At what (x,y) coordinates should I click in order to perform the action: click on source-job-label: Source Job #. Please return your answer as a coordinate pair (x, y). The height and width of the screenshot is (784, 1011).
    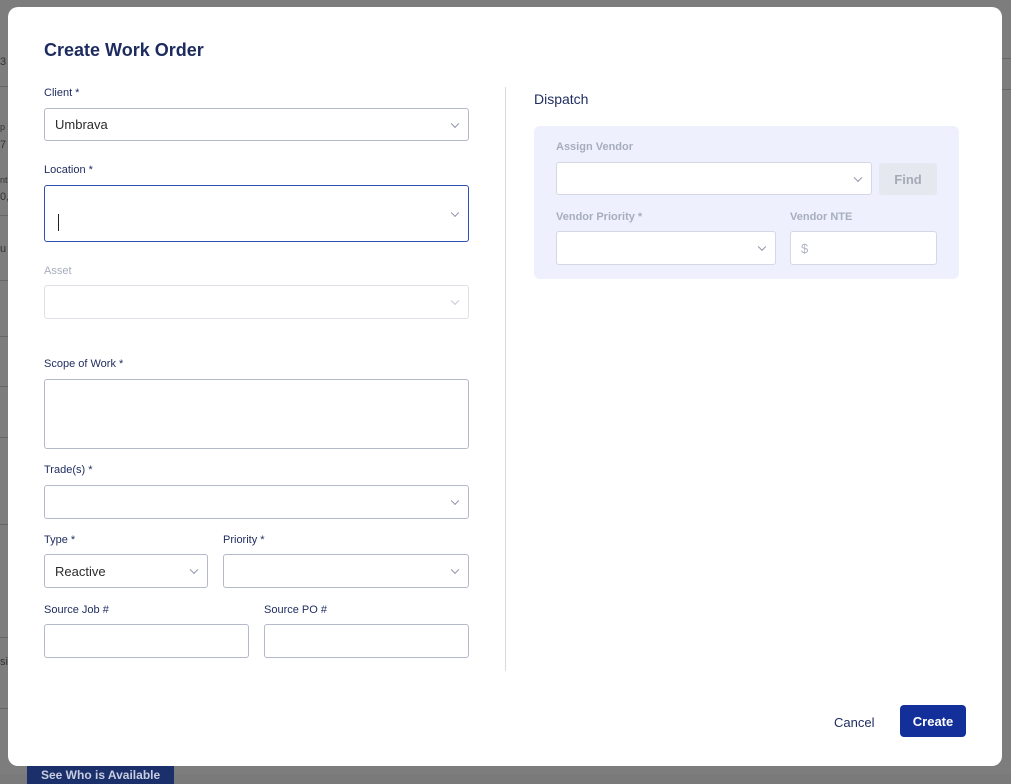
    Looking at the image, I should click on (76, 610).